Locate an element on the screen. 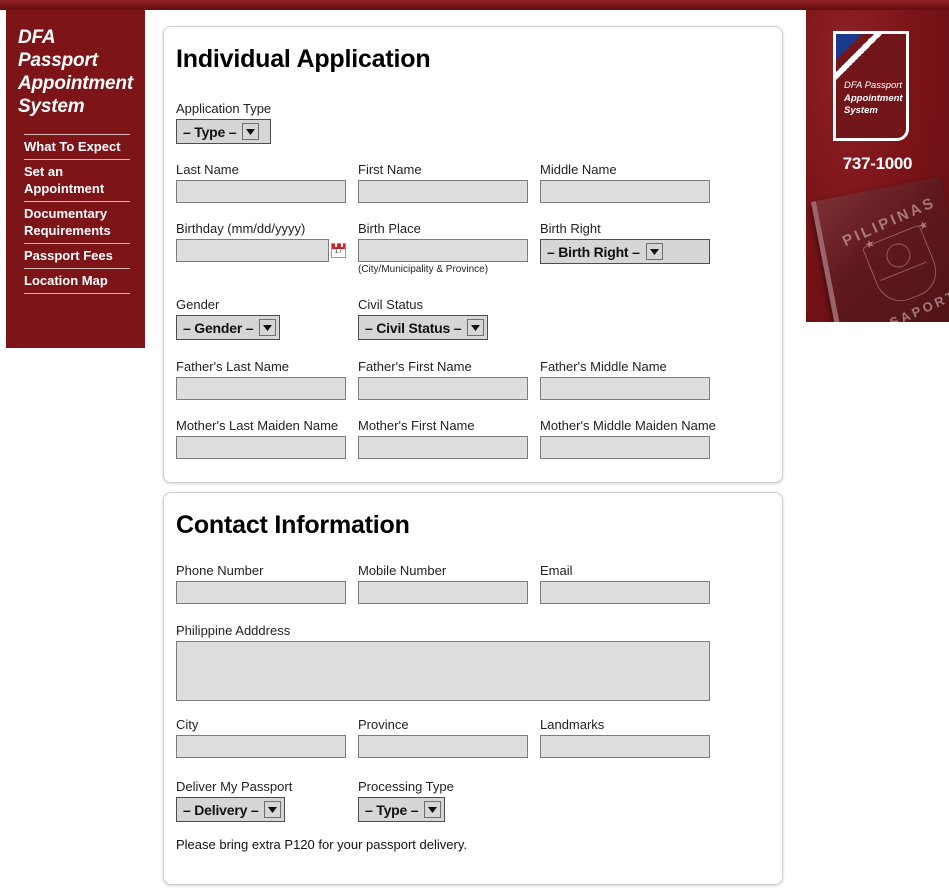 The width and height of the screenshot is (949, 893). father-first-name-label: Father's First Name is located at coordinates (415, 366).